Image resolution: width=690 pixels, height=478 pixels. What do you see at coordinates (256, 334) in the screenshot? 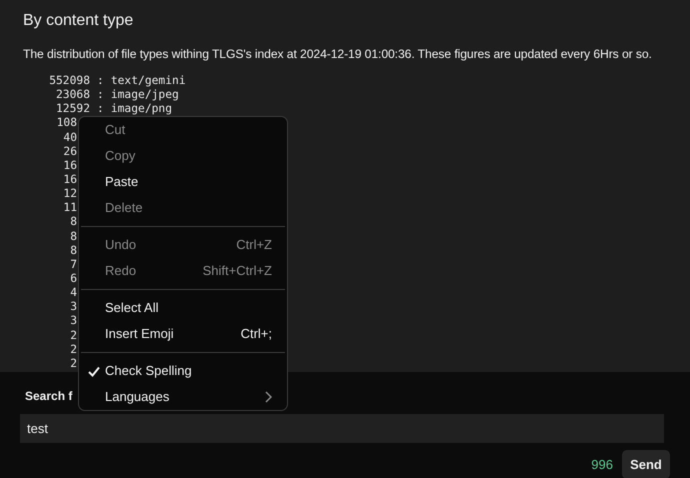
I see `shortcut: Ctrl+;` at bounding box center [256, 334].